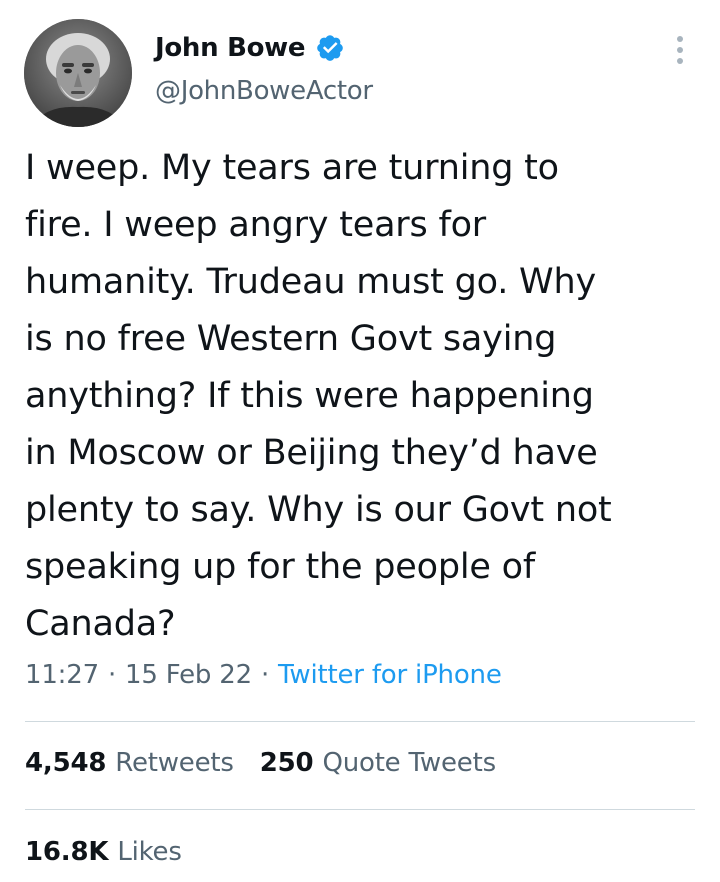 The height and width of the screenshot is (882, 720). Describe the element at coordinates (230, 48) in the screenshot. I see `author-display-name: John Bowe` at that location.